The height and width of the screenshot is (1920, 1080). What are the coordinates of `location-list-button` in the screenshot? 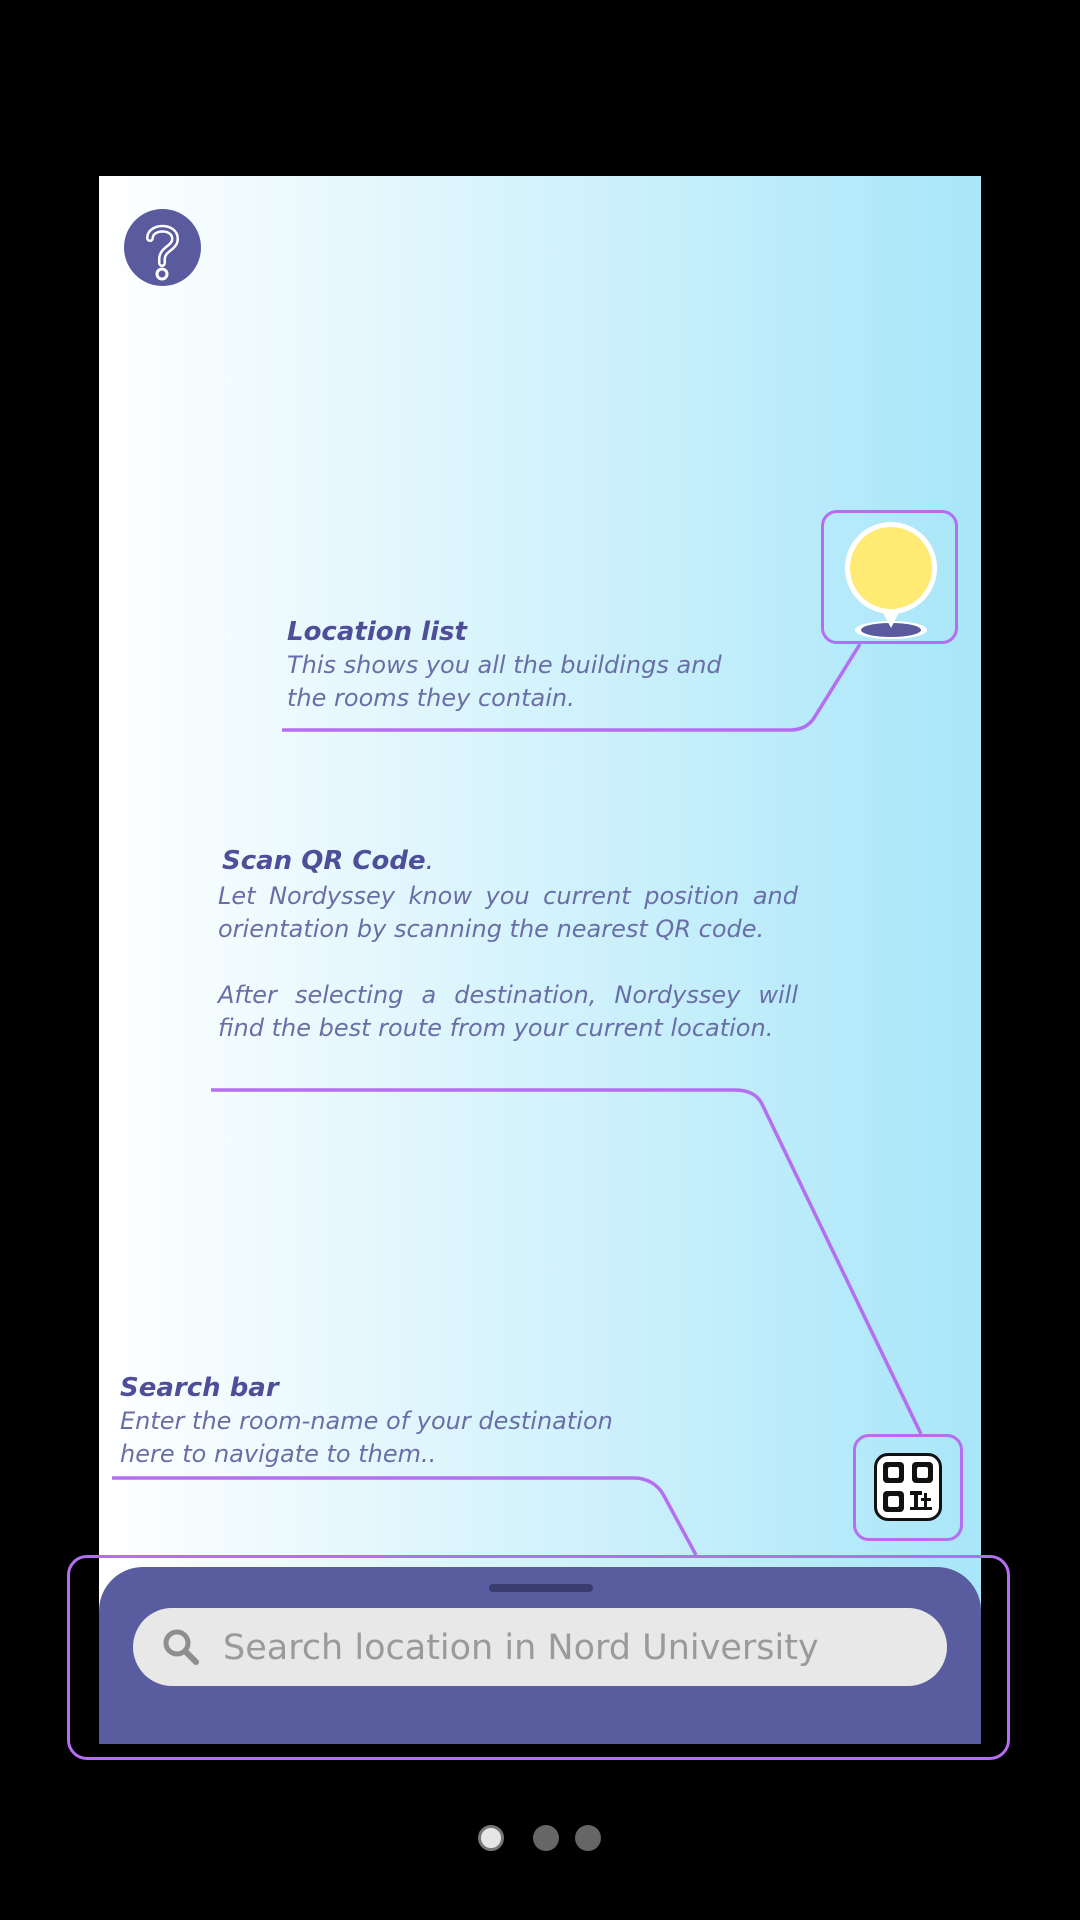 It's located at (889, 577).